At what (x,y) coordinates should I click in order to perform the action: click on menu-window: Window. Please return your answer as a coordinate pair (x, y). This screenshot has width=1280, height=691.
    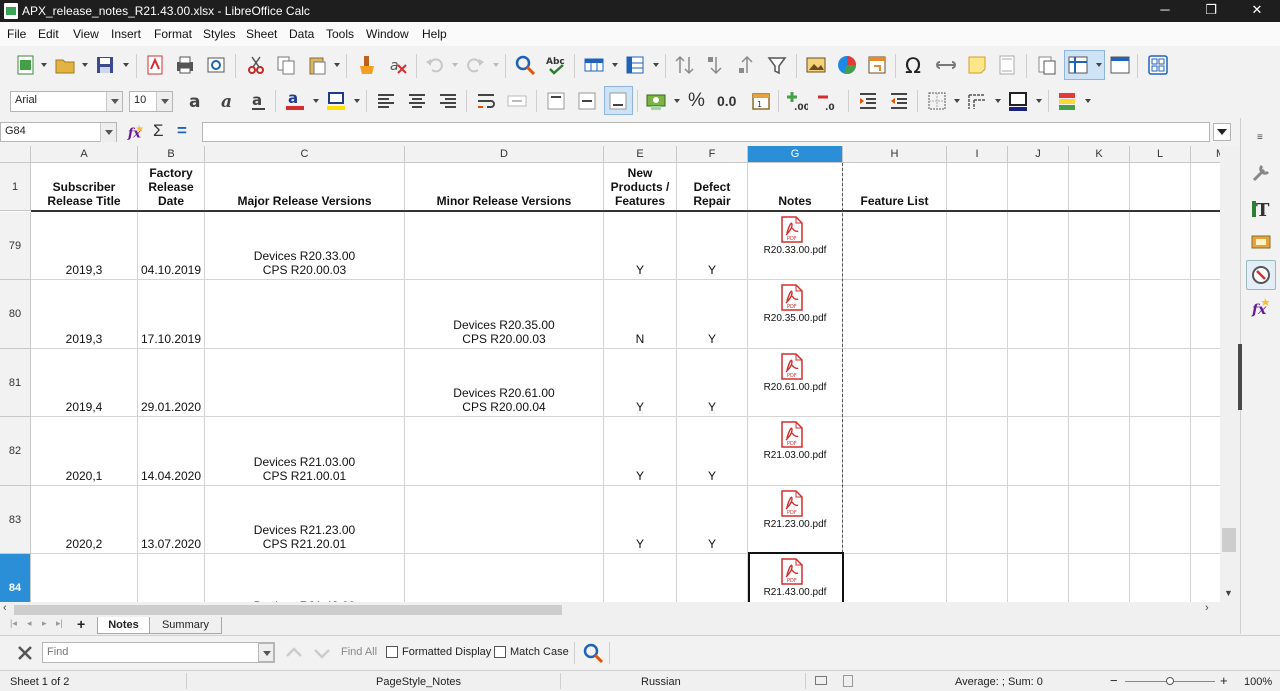
    Looking at the image, I should click on (387, 34).